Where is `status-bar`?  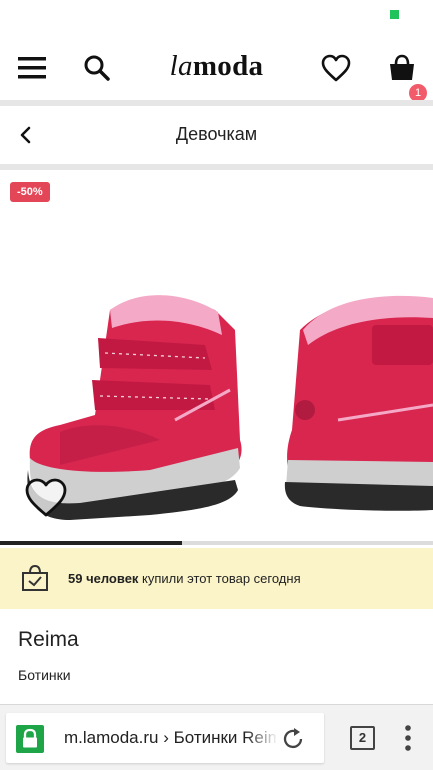 status-bar is located at coordinates (216, 17).